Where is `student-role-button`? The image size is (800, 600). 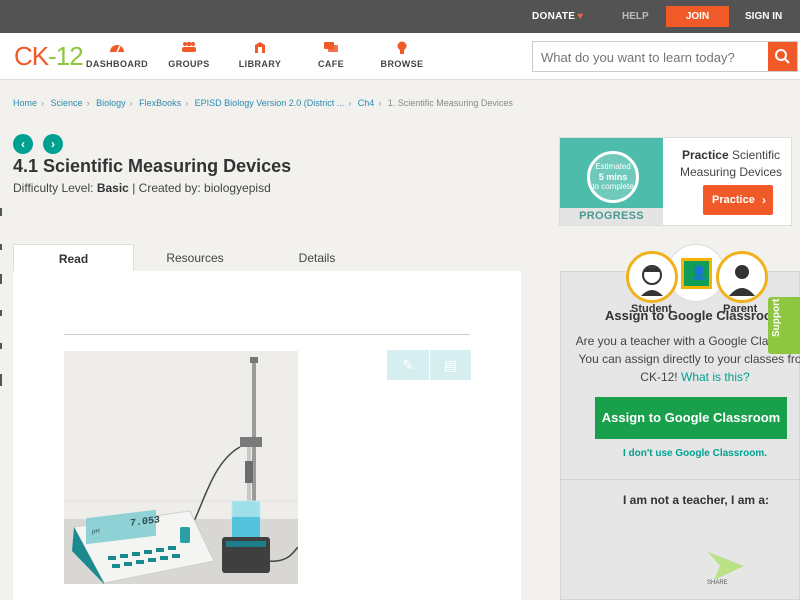 student-role-button is located at coordinates (652, 277).